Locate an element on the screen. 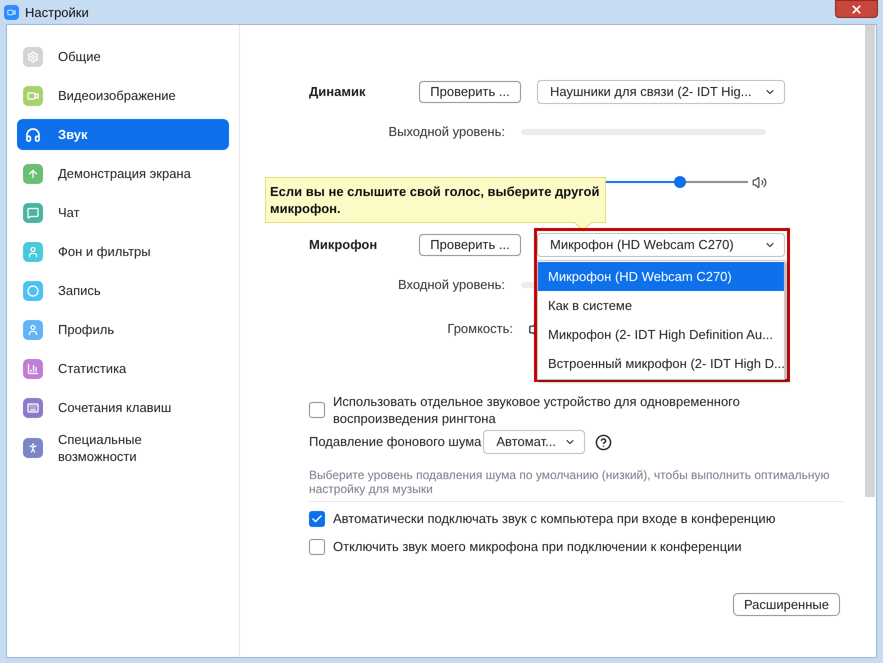 This screenshot has height=663, width=883. sidebar-item: Демонстрация экрана is located at coordinates (123, 173).